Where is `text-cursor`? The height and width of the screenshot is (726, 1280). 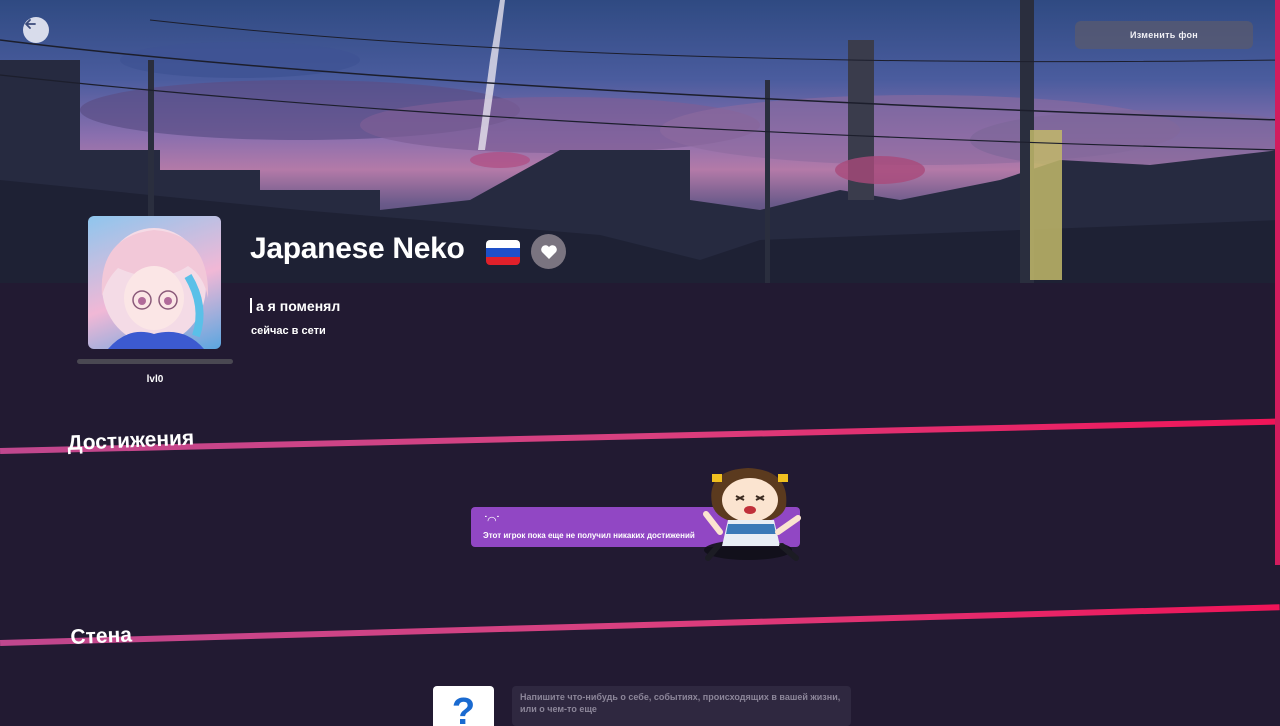 text-cursor is located at coordinates (251, 305).